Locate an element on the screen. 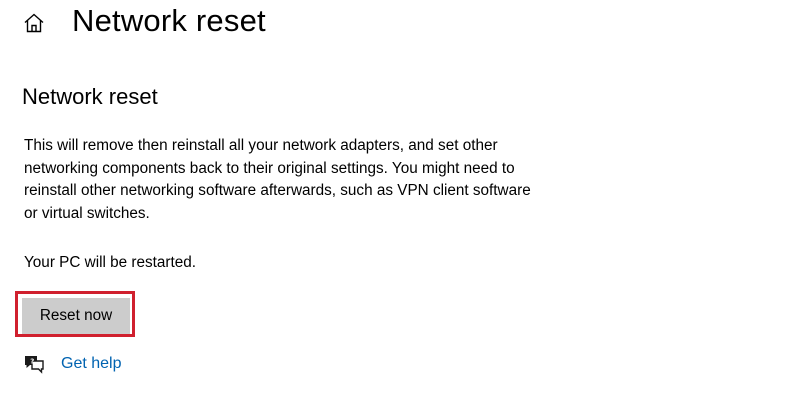 Image resolution: width=800 pixels, height=403 pixels. chat-help-icon: ? is located at coordinates (34, 364).